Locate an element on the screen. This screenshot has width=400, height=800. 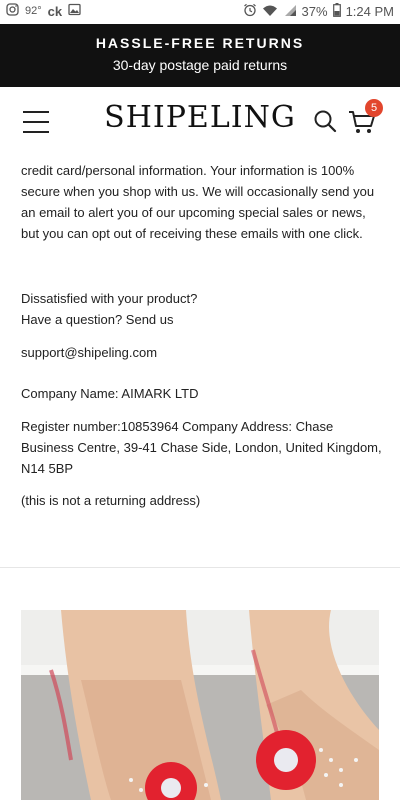
alarm-icon is located at coordinates (250, 11).